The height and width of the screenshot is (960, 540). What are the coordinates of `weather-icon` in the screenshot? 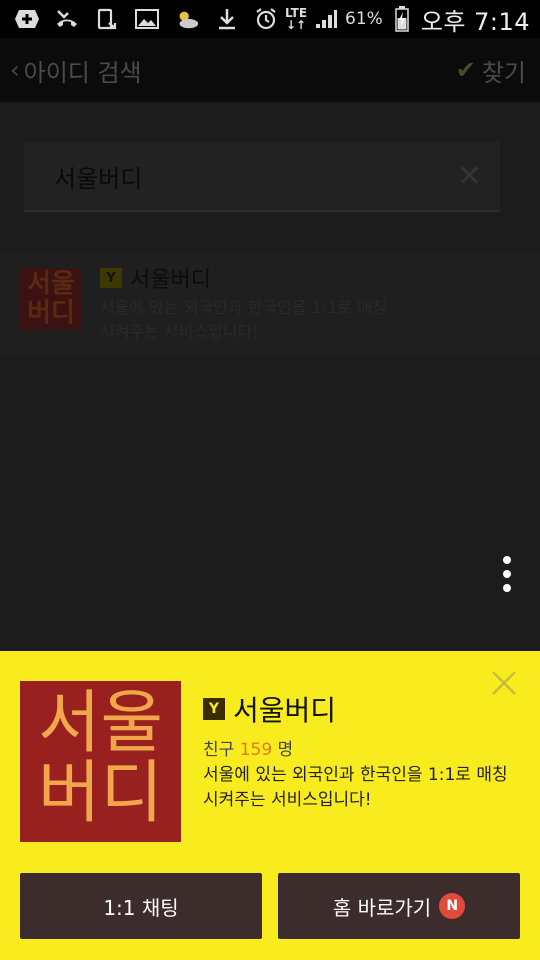 It's located at (187, 19).